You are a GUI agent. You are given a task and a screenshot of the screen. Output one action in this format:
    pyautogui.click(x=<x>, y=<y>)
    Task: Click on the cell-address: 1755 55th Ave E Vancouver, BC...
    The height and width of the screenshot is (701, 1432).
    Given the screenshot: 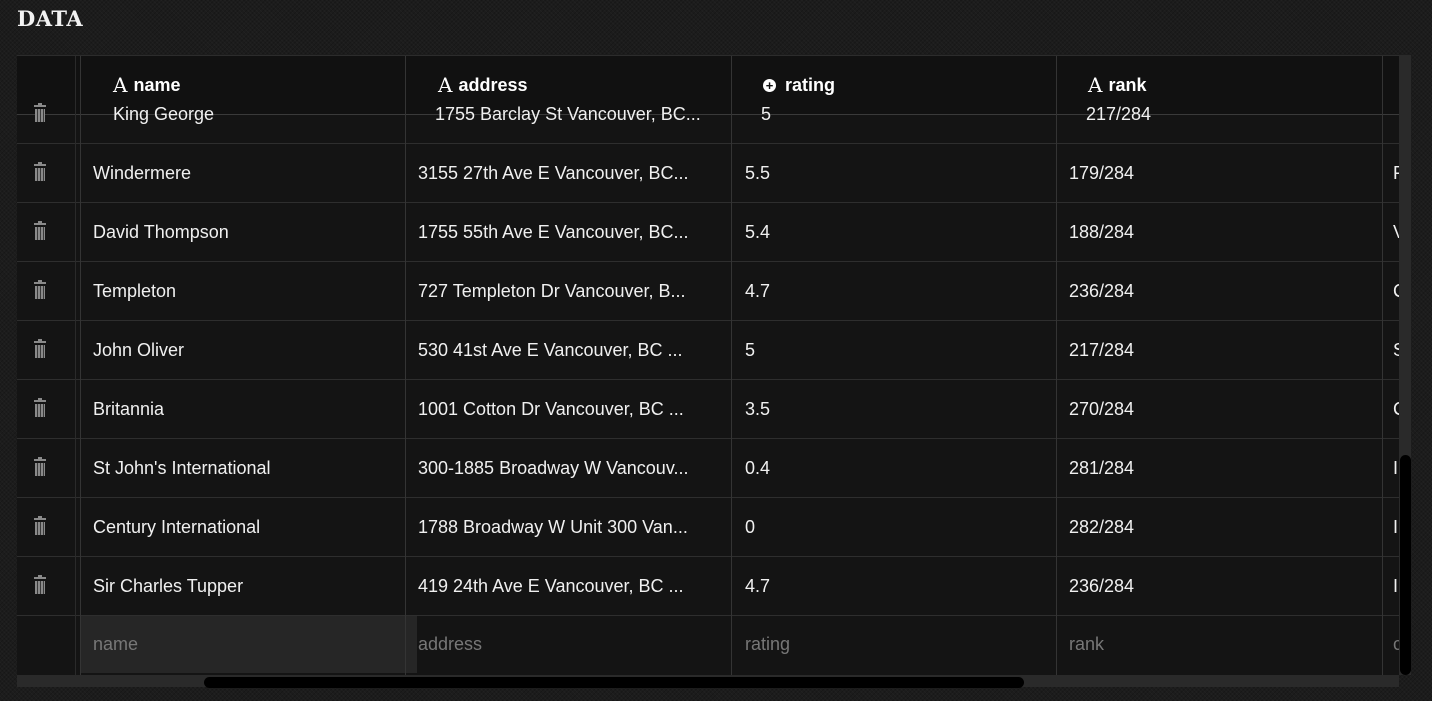 What is the action you would take?
    pyautogui.click(x=568, y=232)
    